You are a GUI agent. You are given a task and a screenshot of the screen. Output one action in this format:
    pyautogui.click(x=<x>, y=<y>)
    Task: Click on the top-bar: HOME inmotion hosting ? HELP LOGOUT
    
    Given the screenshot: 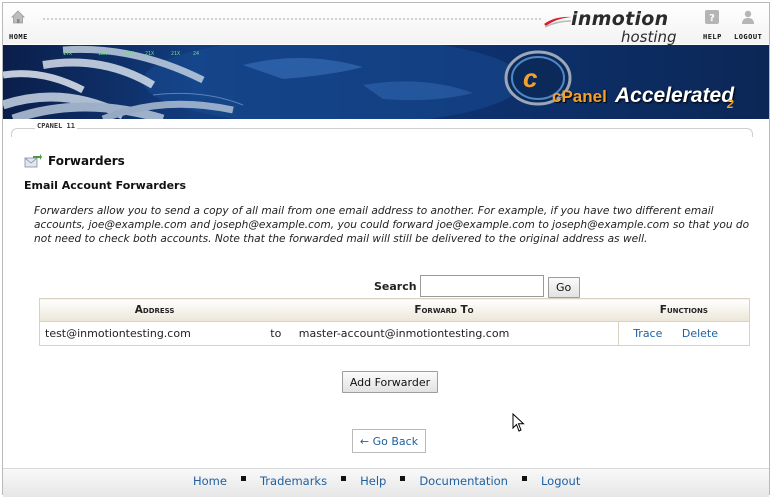 What is the action you would take?
    pyautogui.click(x=386, y=24)
    